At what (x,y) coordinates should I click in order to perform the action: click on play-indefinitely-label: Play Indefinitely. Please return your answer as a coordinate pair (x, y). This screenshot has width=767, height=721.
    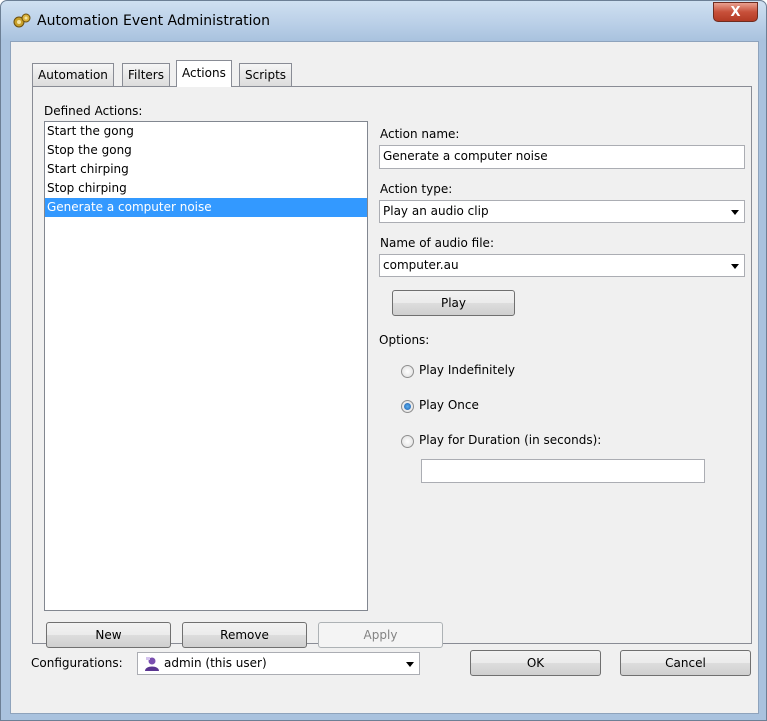
    Looking at the image, I should click on (467, 370).